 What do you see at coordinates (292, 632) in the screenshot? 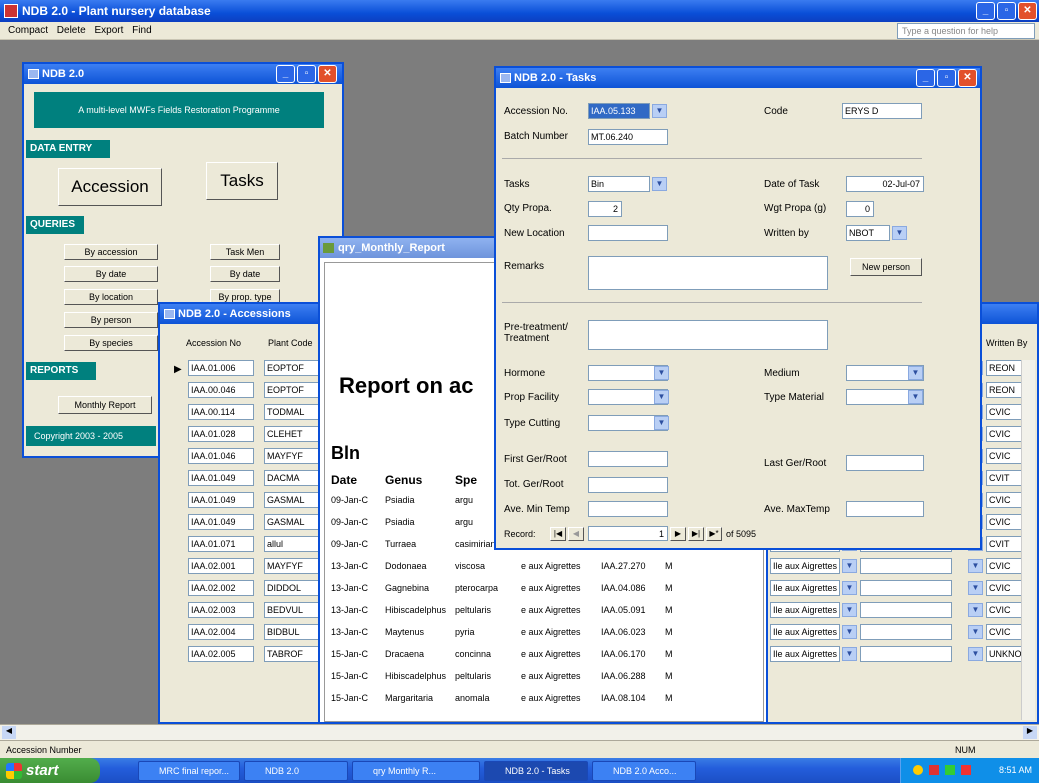
I see `table-row-plant-code: BIDBUL` at bounding box center [292, 632].